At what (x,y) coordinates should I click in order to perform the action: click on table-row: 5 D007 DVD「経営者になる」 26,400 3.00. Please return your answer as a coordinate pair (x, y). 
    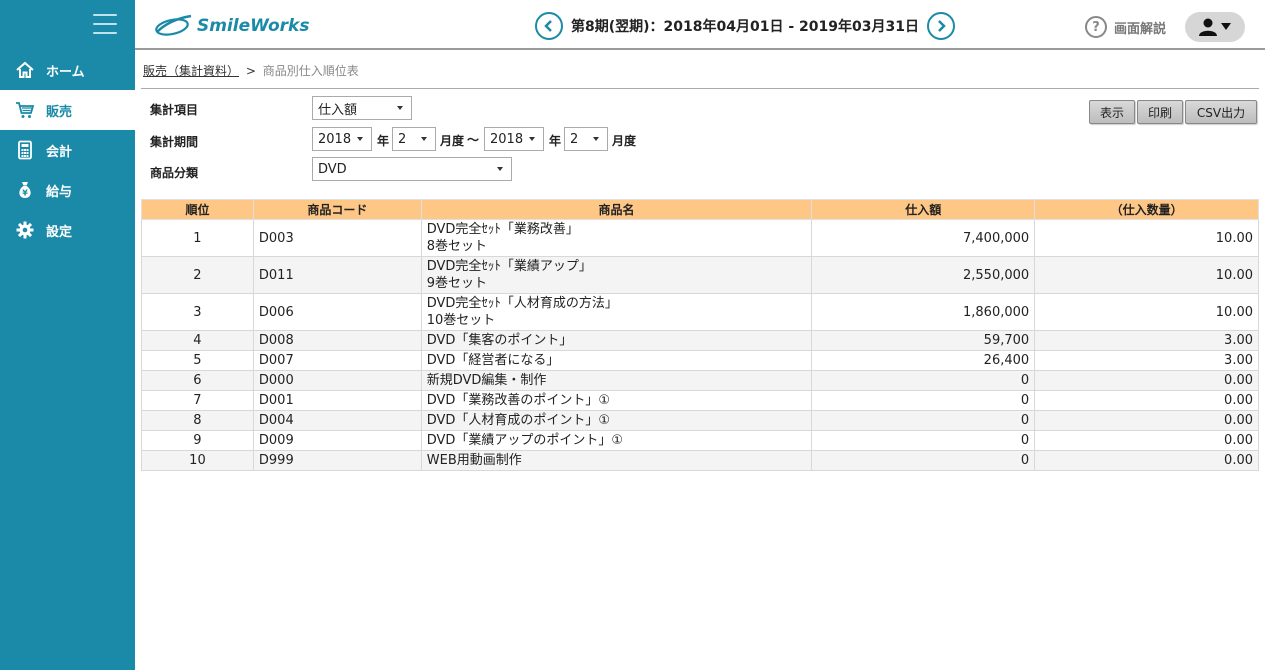
    Looking at the image, I should click on (700, 360).